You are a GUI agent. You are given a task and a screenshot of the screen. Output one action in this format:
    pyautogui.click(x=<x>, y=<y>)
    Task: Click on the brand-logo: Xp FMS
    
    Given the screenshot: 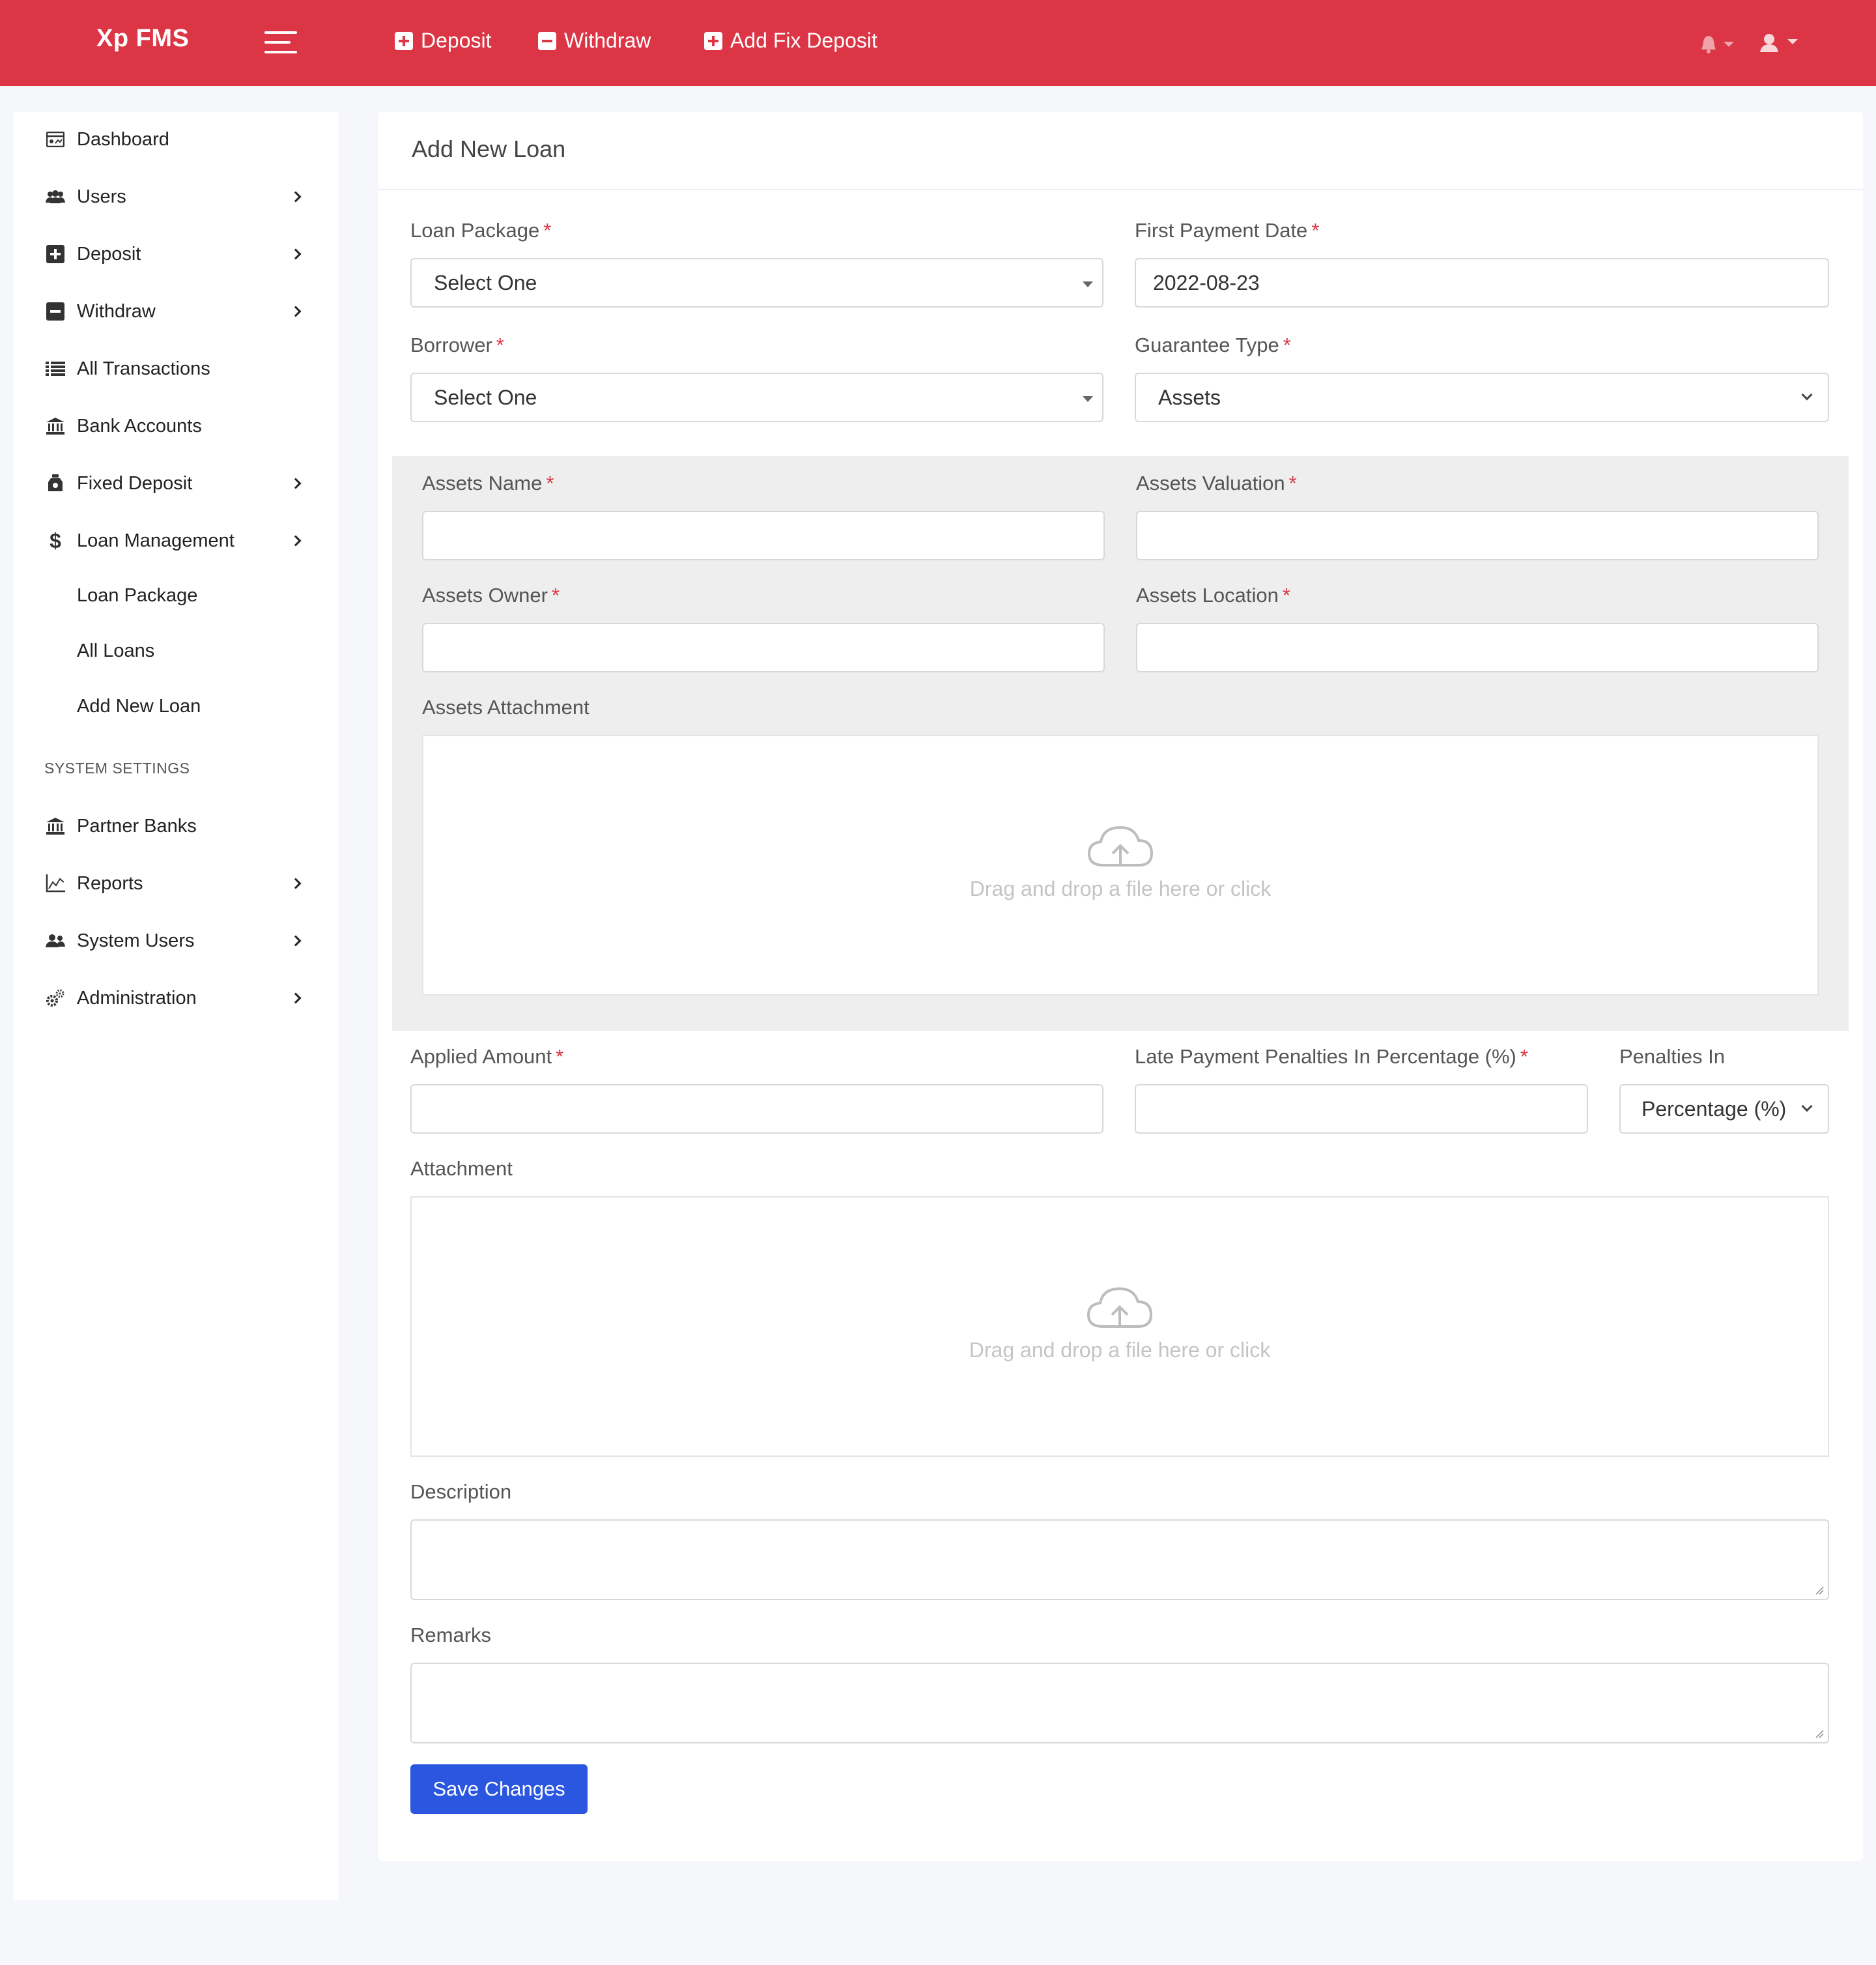 What is the action you would take?
    pyautogui.click(x=142, y=39)
    